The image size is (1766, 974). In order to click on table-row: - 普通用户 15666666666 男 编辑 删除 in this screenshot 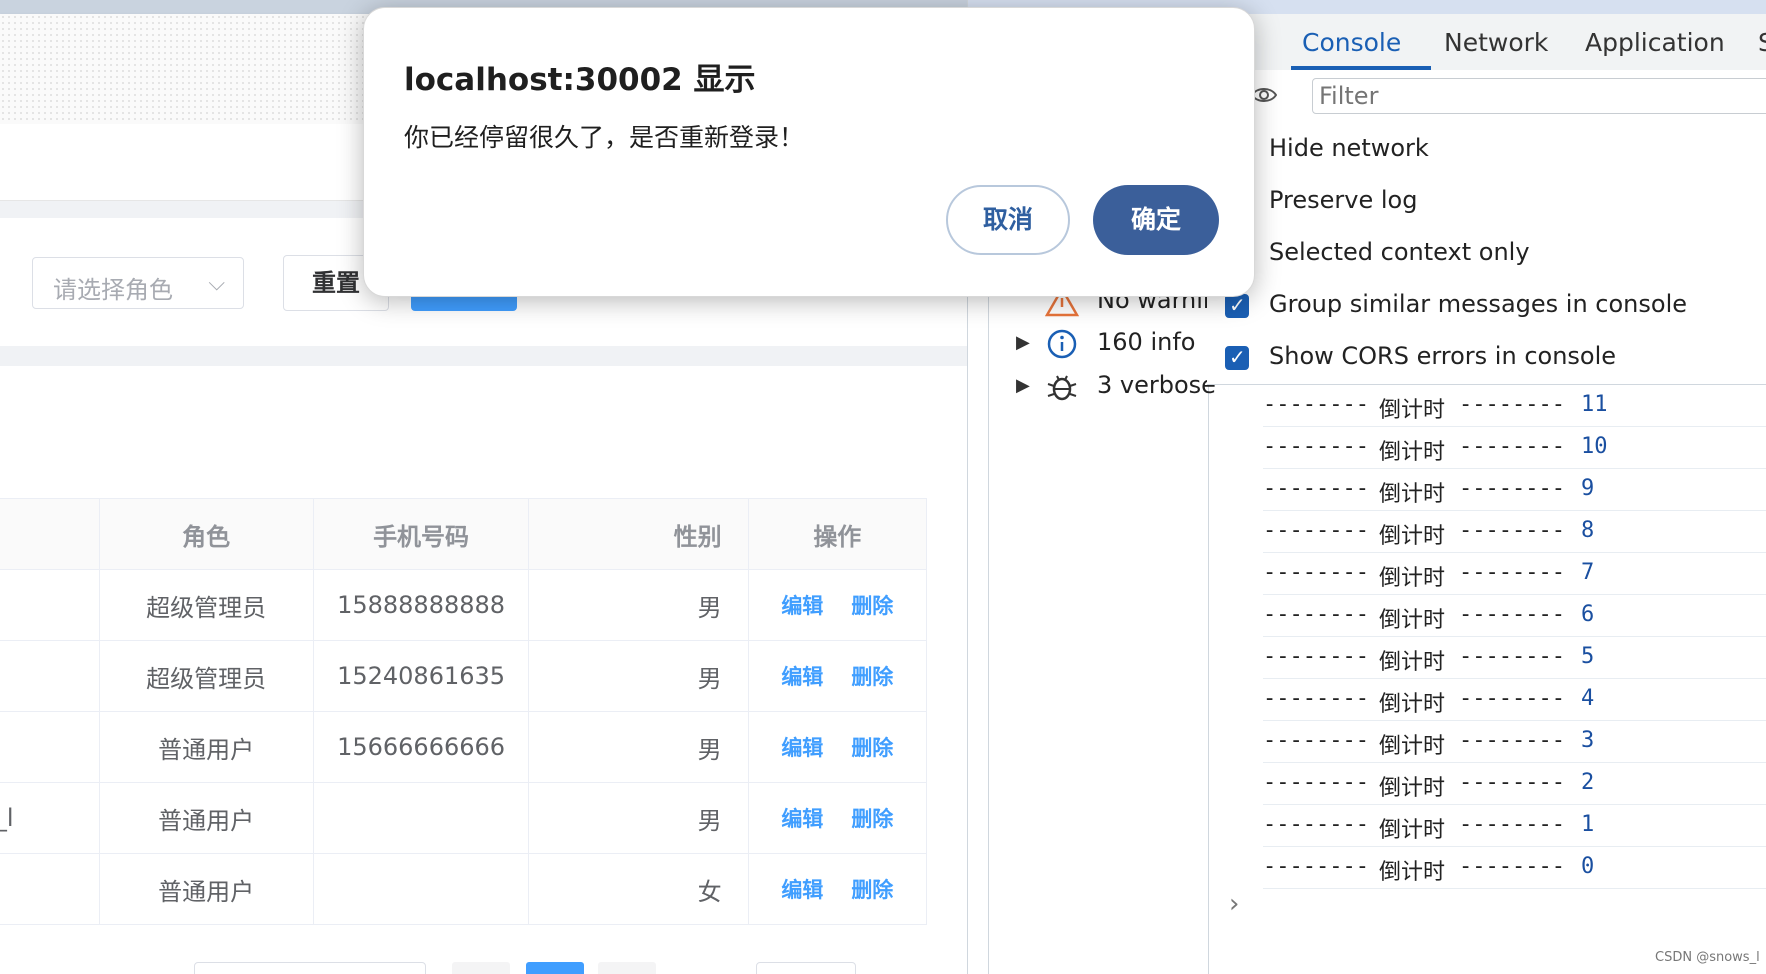, I will do `click(464, 747)`.